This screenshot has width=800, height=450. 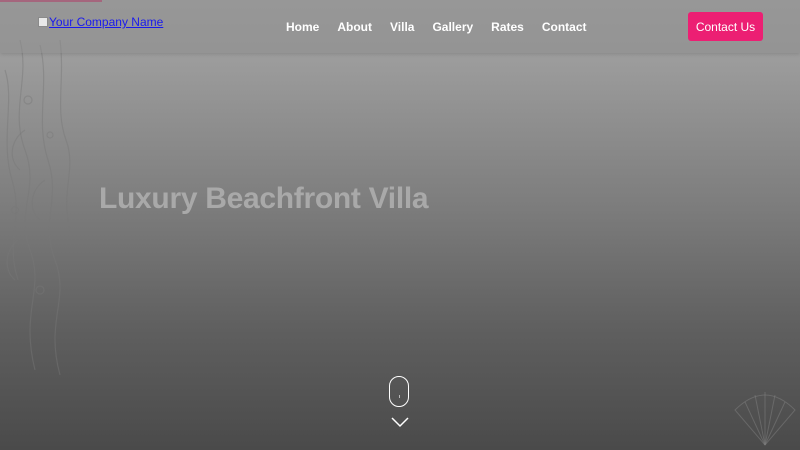 I want to click on nav-item-contact: Contact, so click(x=564, y=27).